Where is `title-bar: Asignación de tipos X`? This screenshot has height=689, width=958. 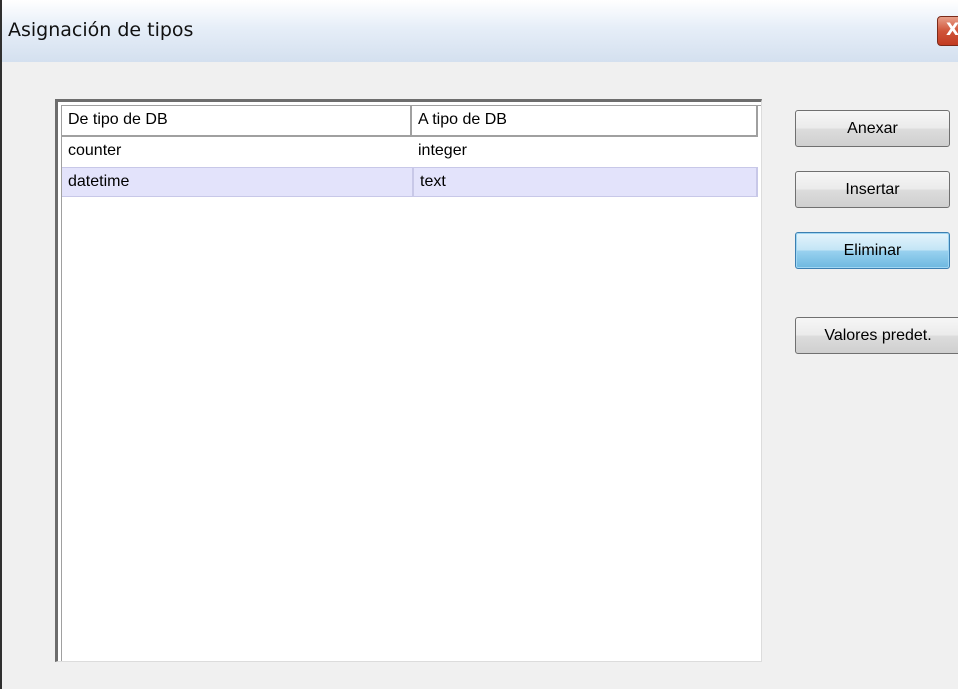
title-bar: Asignación de tipos X is located at coordinates (480, 31).